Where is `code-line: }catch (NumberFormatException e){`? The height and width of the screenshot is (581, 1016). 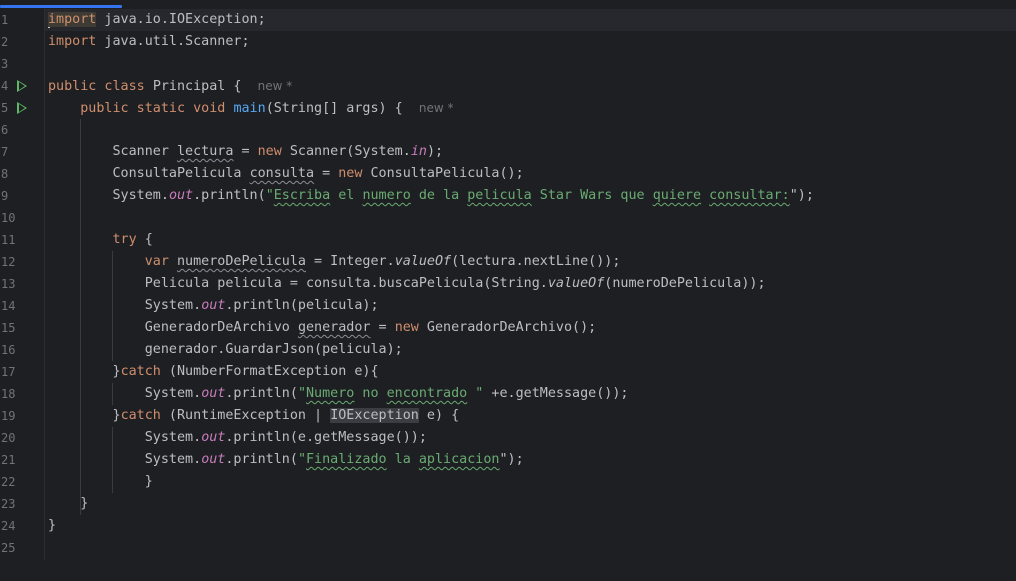 code-line: }catch (NumberFormatException e){ is located at coordinates (530, 372).